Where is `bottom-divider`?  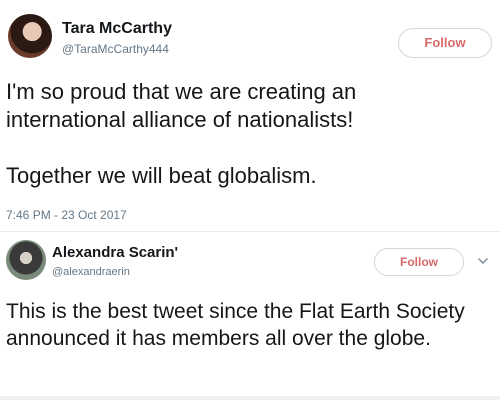 bottom-divider is located at coordinates (250, 398).